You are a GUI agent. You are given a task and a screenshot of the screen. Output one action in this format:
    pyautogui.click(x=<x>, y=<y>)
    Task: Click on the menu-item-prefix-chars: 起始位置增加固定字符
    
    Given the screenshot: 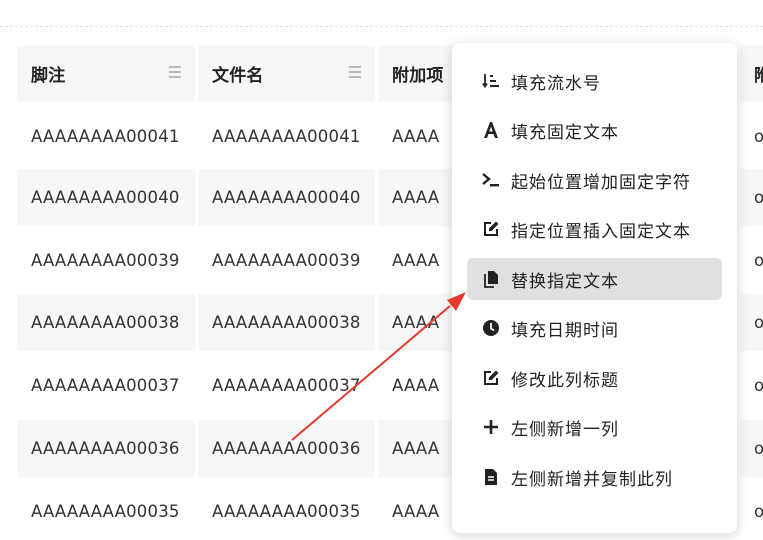 What is the action you would take?
    pyautogui.click(x=594, y=180)
    